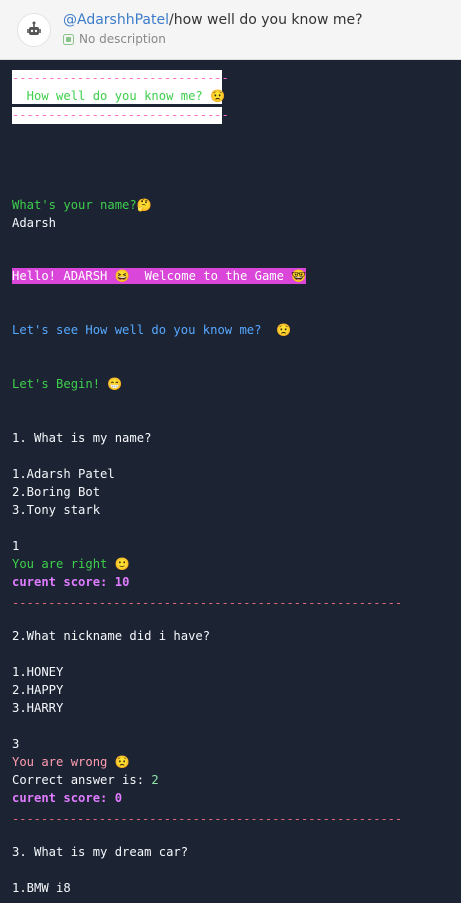 The image size is (461, 903). What do you see at coordinates (41, 888) in the screenshot?
I see `q3-option-1: 1.BMW i8` at bounding box center [41, 888].